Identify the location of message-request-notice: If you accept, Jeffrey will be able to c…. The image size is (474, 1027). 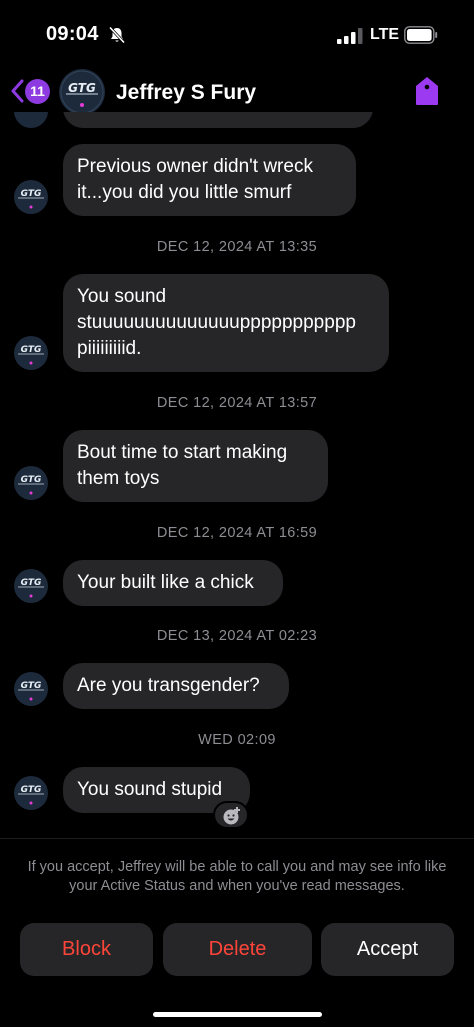
(237, 876).